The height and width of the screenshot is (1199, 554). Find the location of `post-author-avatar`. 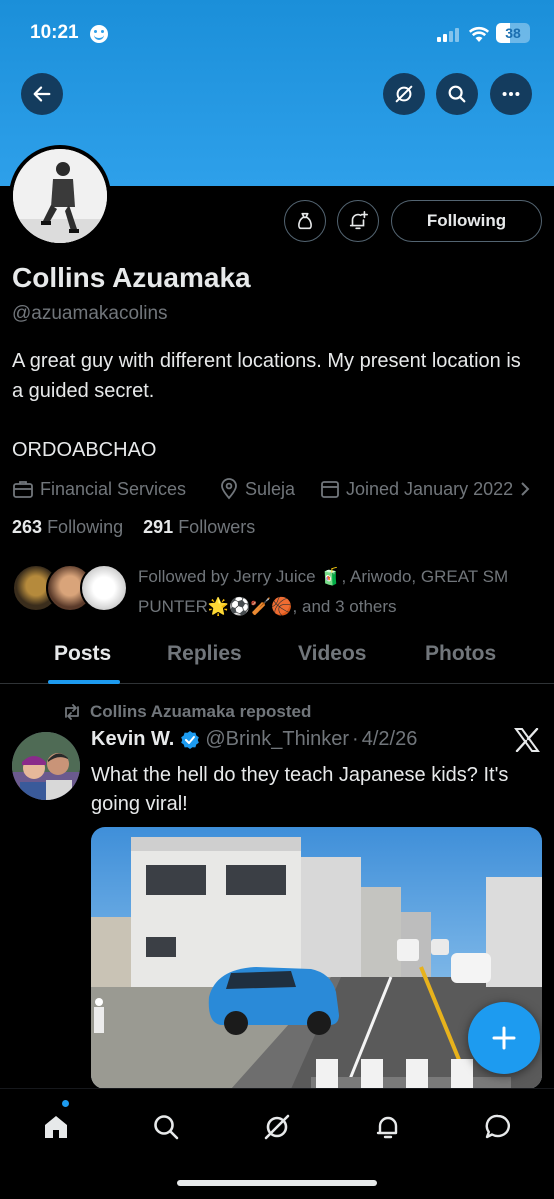

post-author-avatar is located at coordinates (46, 766).